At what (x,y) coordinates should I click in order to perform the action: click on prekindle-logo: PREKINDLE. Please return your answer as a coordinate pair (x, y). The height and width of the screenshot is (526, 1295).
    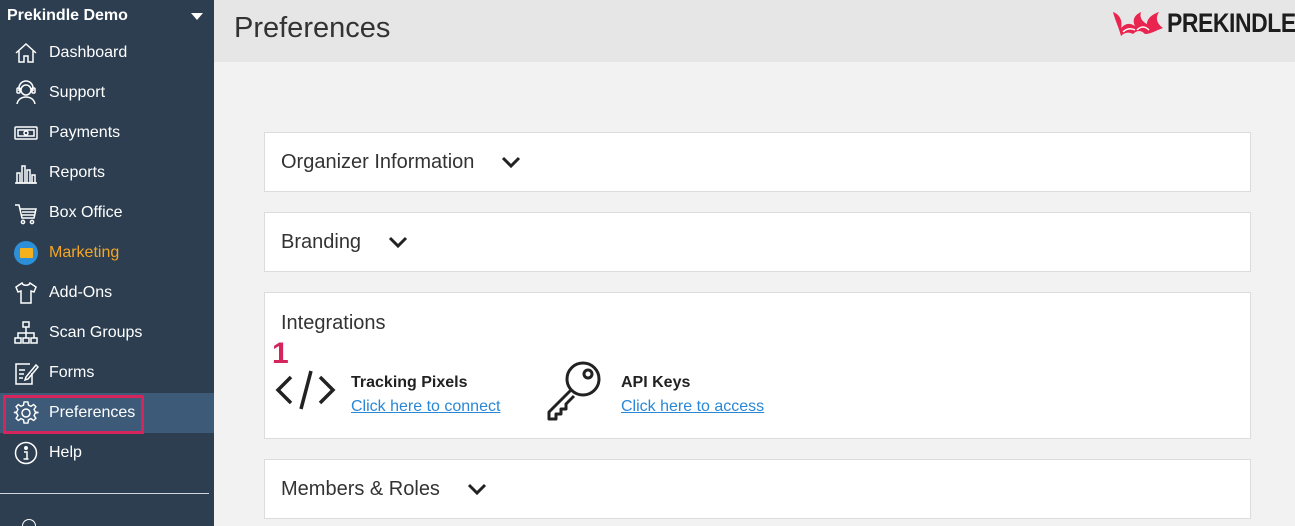
    Looking at the image, I should click on (1203, 23).